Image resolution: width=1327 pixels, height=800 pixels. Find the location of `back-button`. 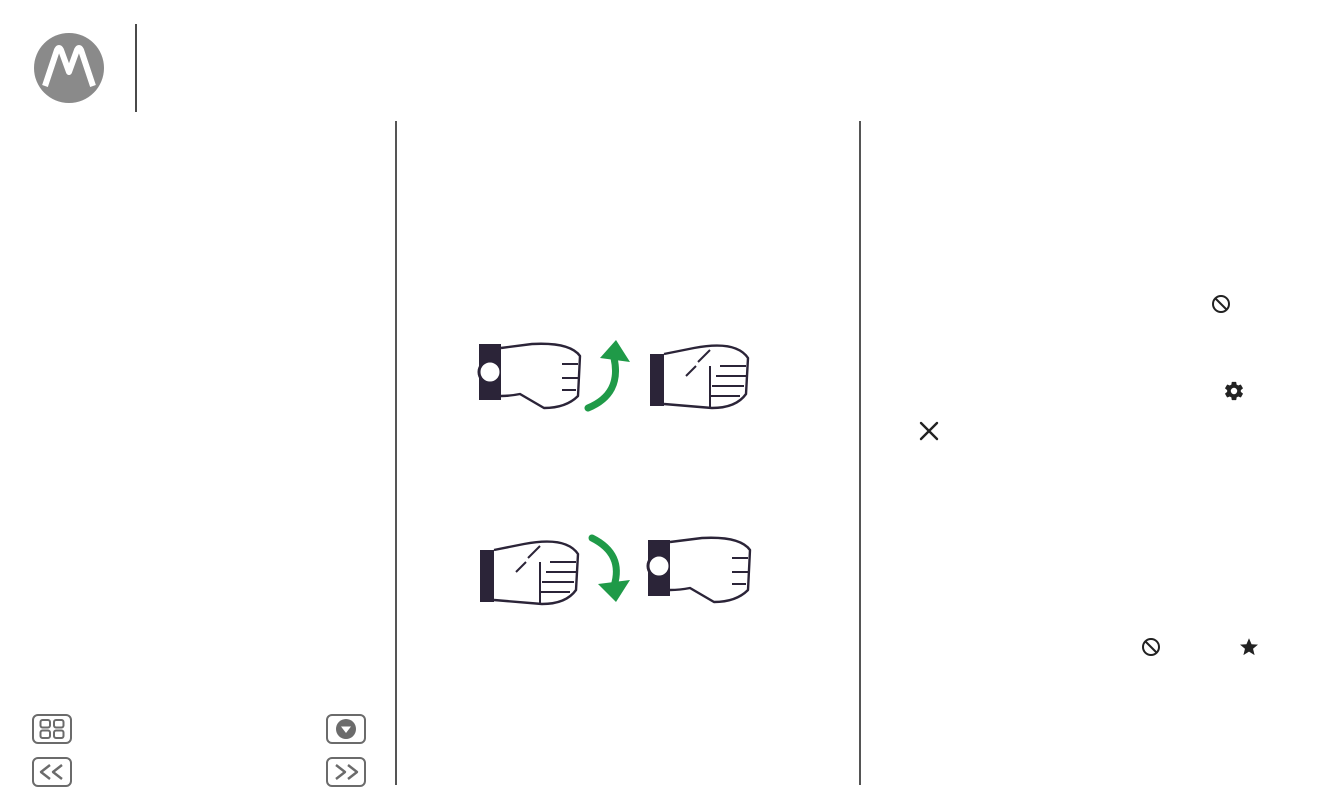

back-button is located at coordinates (52, 772).